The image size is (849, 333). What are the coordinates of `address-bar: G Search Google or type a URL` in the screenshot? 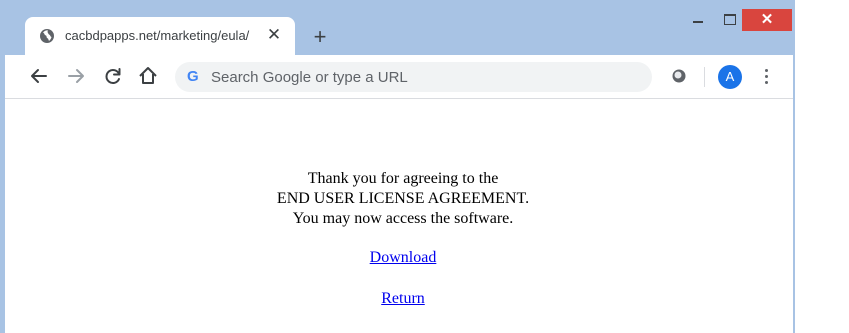 It's located at (413, 77).